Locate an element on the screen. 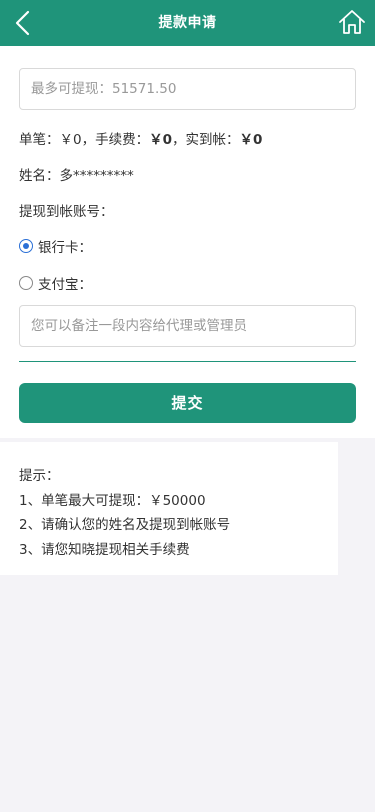  home-icon is located at coordinates (352, 22).